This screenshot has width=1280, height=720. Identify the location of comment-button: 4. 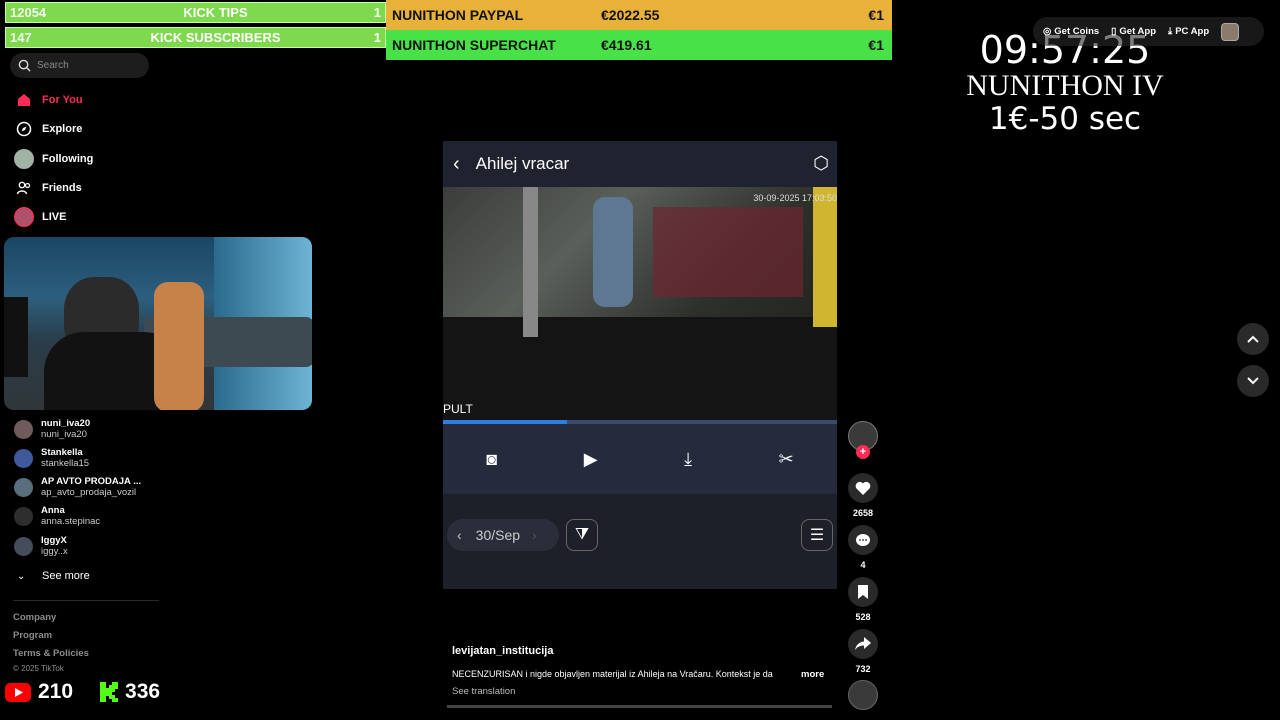
(863, 547).